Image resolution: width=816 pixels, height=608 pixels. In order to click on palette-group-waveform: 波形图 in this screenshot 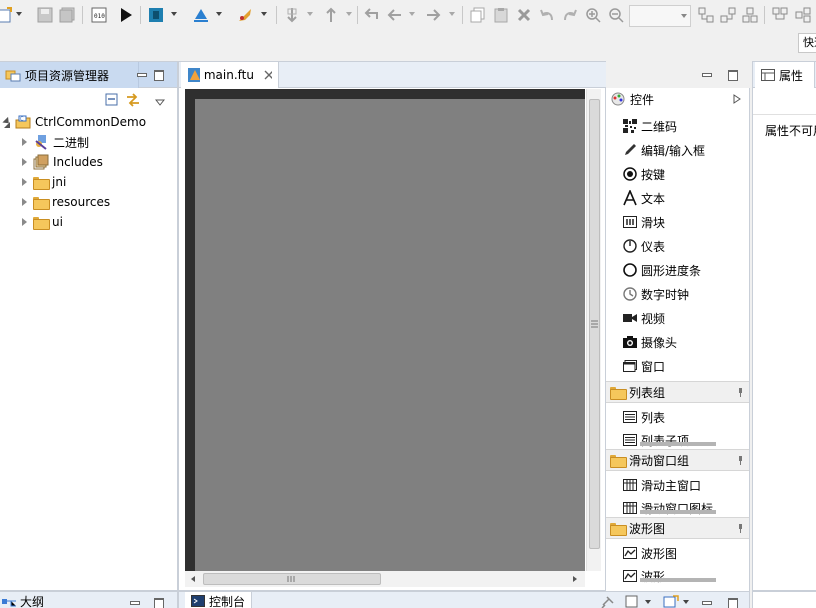, I will do `click(677, 528)`.